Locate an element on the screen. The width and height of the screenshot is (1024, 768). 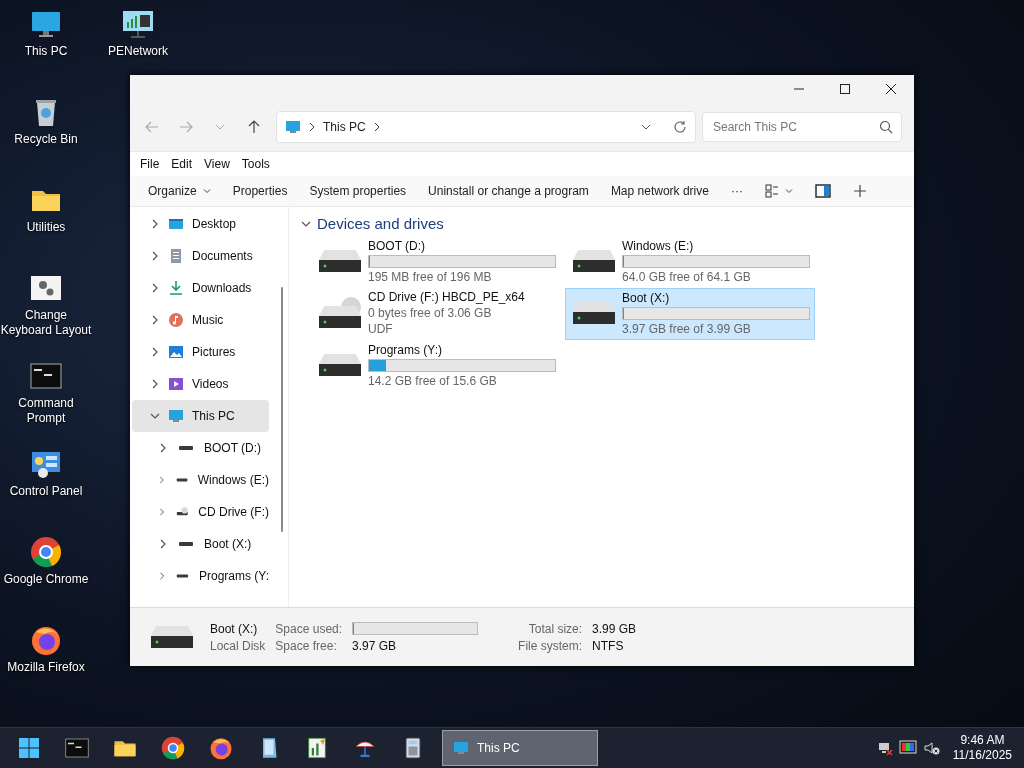
toolbar-button: Properties is located at coordinates (260, 191).